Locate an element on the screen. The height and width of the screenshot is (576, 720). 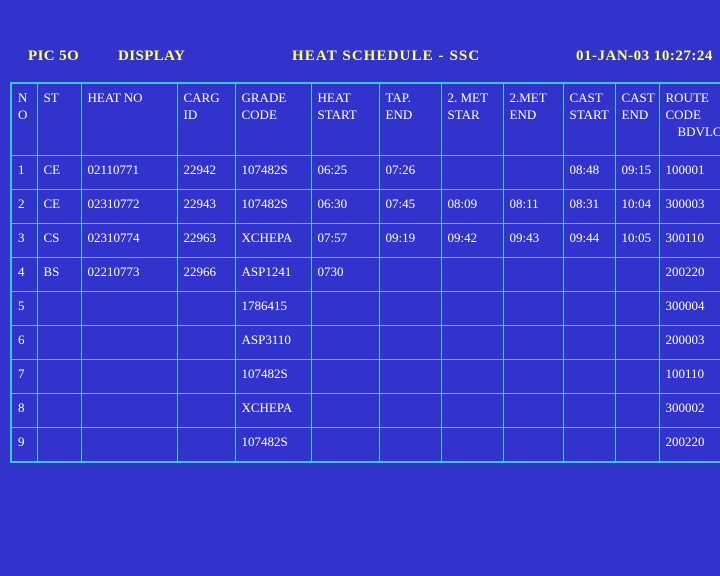
table-row: 5 1786415 300004 is located at coordinates (365, 308).